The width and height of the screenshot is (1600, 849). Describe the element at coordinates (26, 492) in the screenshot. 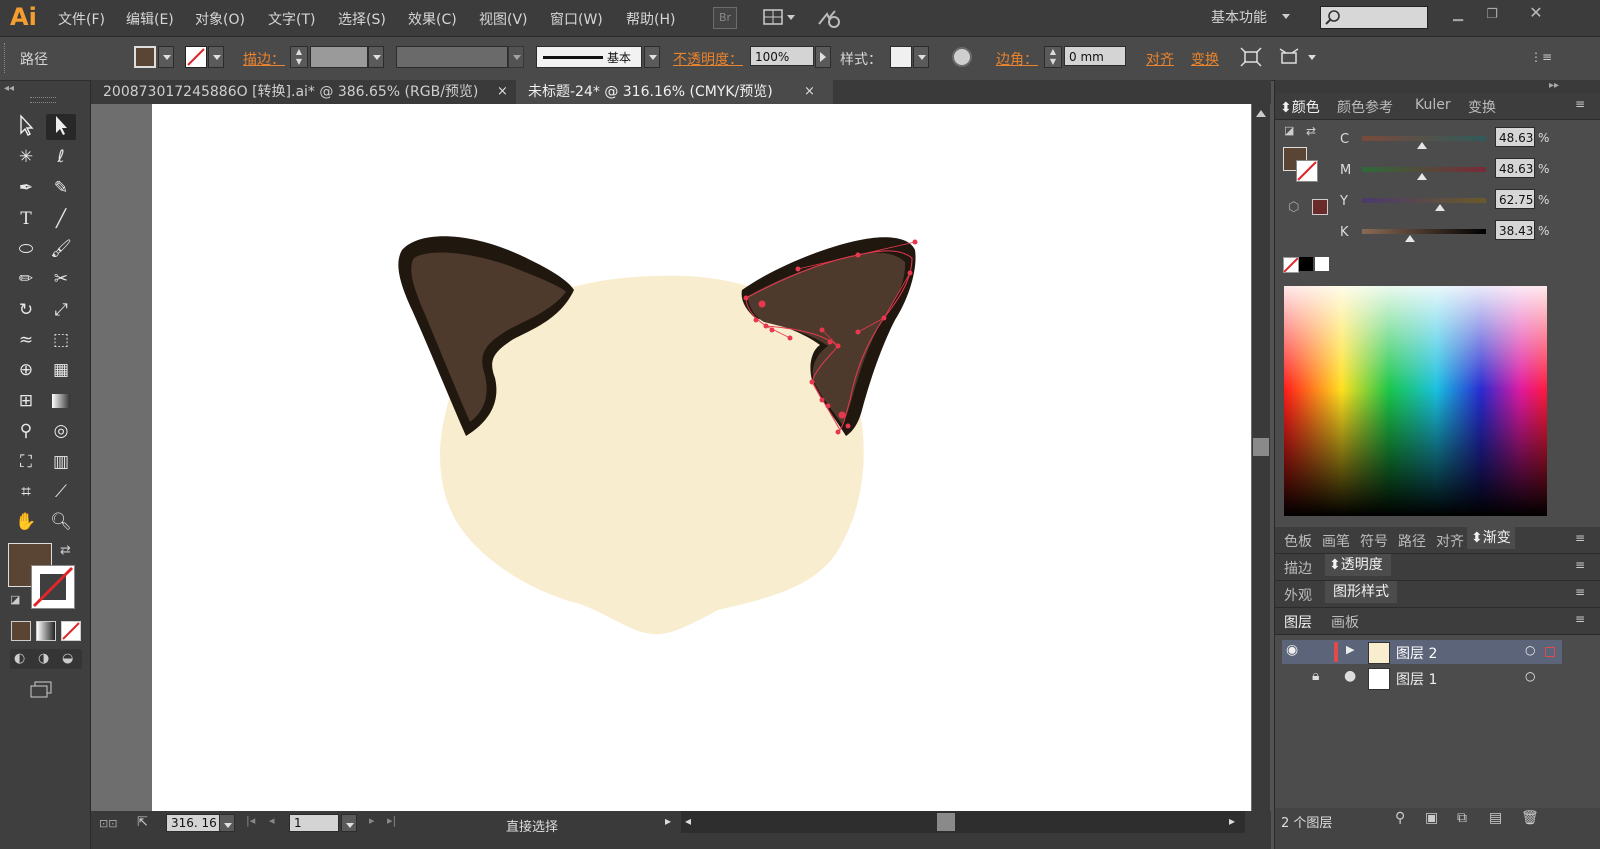

I see `artboard-tool: ⌗` at that location.